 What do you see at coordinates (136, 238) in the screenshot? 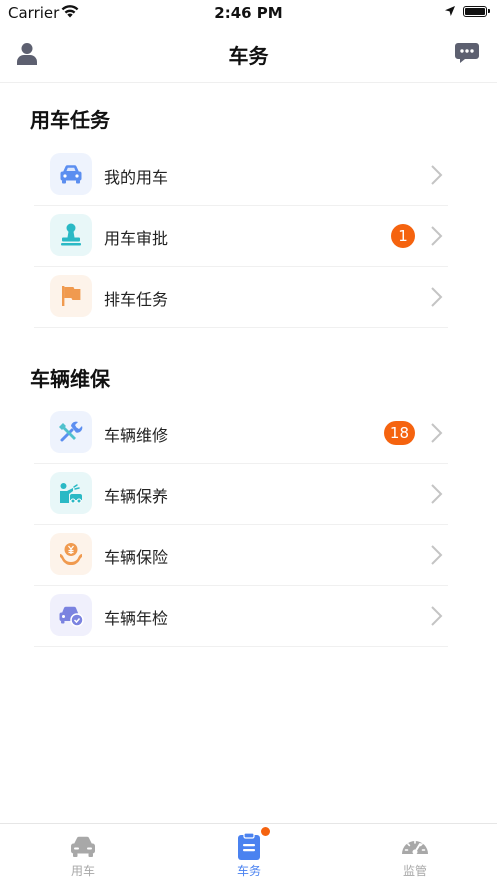
I see `list-item-label: 用车审批` at bounding box center [136, 238].